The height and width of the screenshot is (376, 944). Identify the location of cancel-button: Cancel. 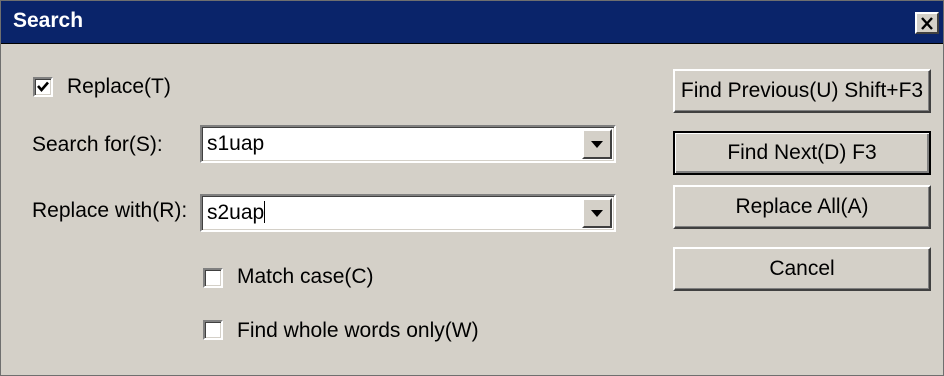
(802, 269).